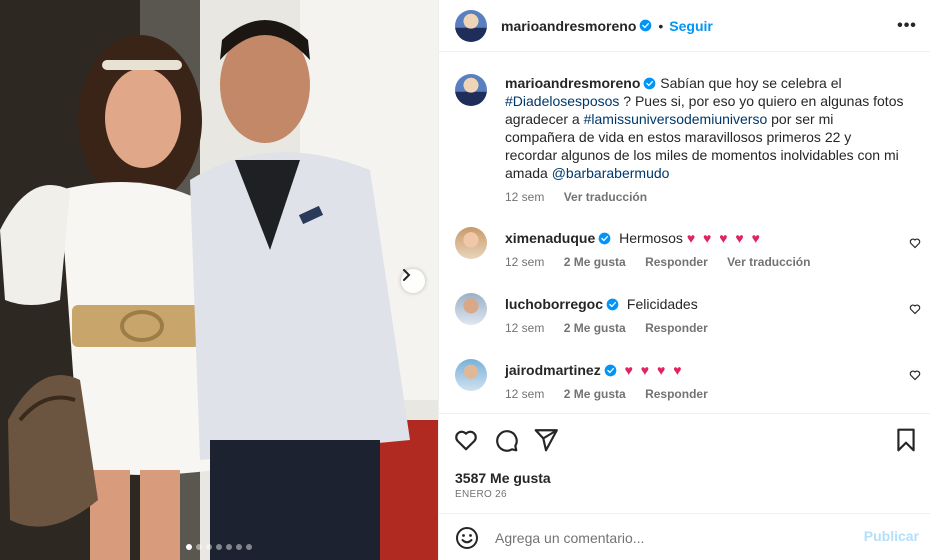  Describe the element at coordinates (572, 83) in the screenshot. I see `caption-author: marioandresmoreno` at that location.